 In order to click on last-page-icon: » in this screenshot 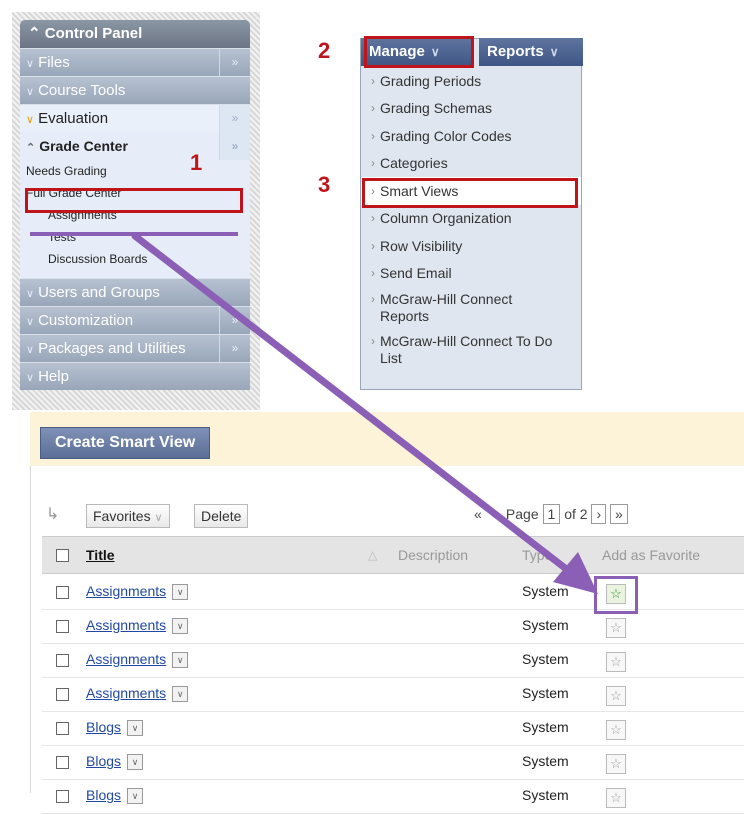, I will do `click(619, 514)`.